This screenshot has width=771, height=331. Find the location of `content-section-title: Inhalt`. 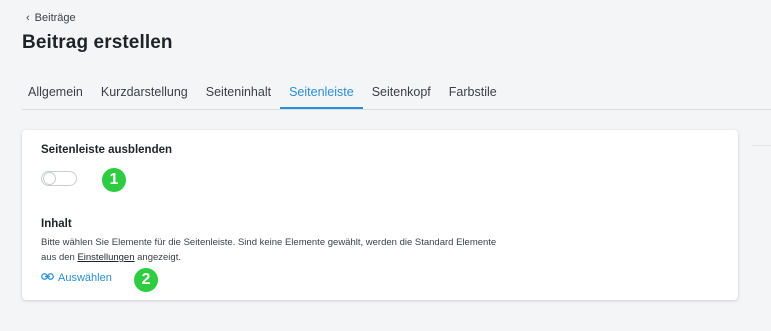

content-section-title: Inhalt is located at coordinates (56, 224).